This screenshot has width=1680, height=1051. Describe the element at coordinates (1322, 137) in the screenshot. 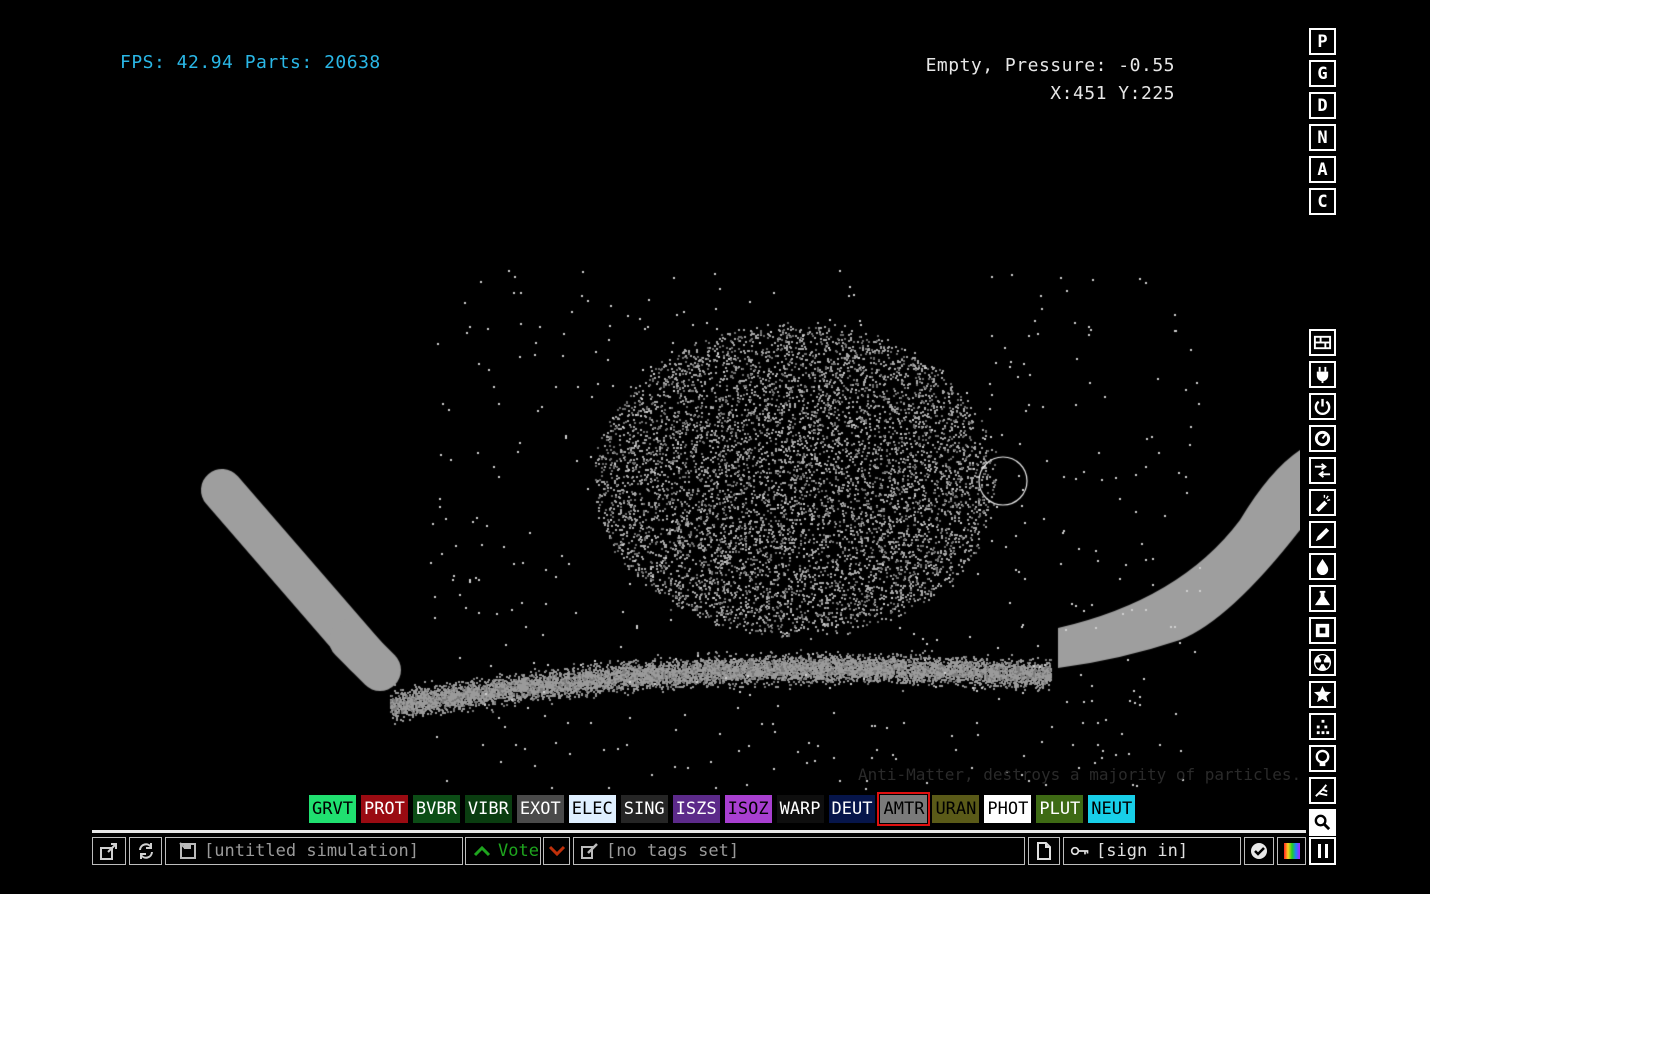

I see `display-mode-n: N` at that location.